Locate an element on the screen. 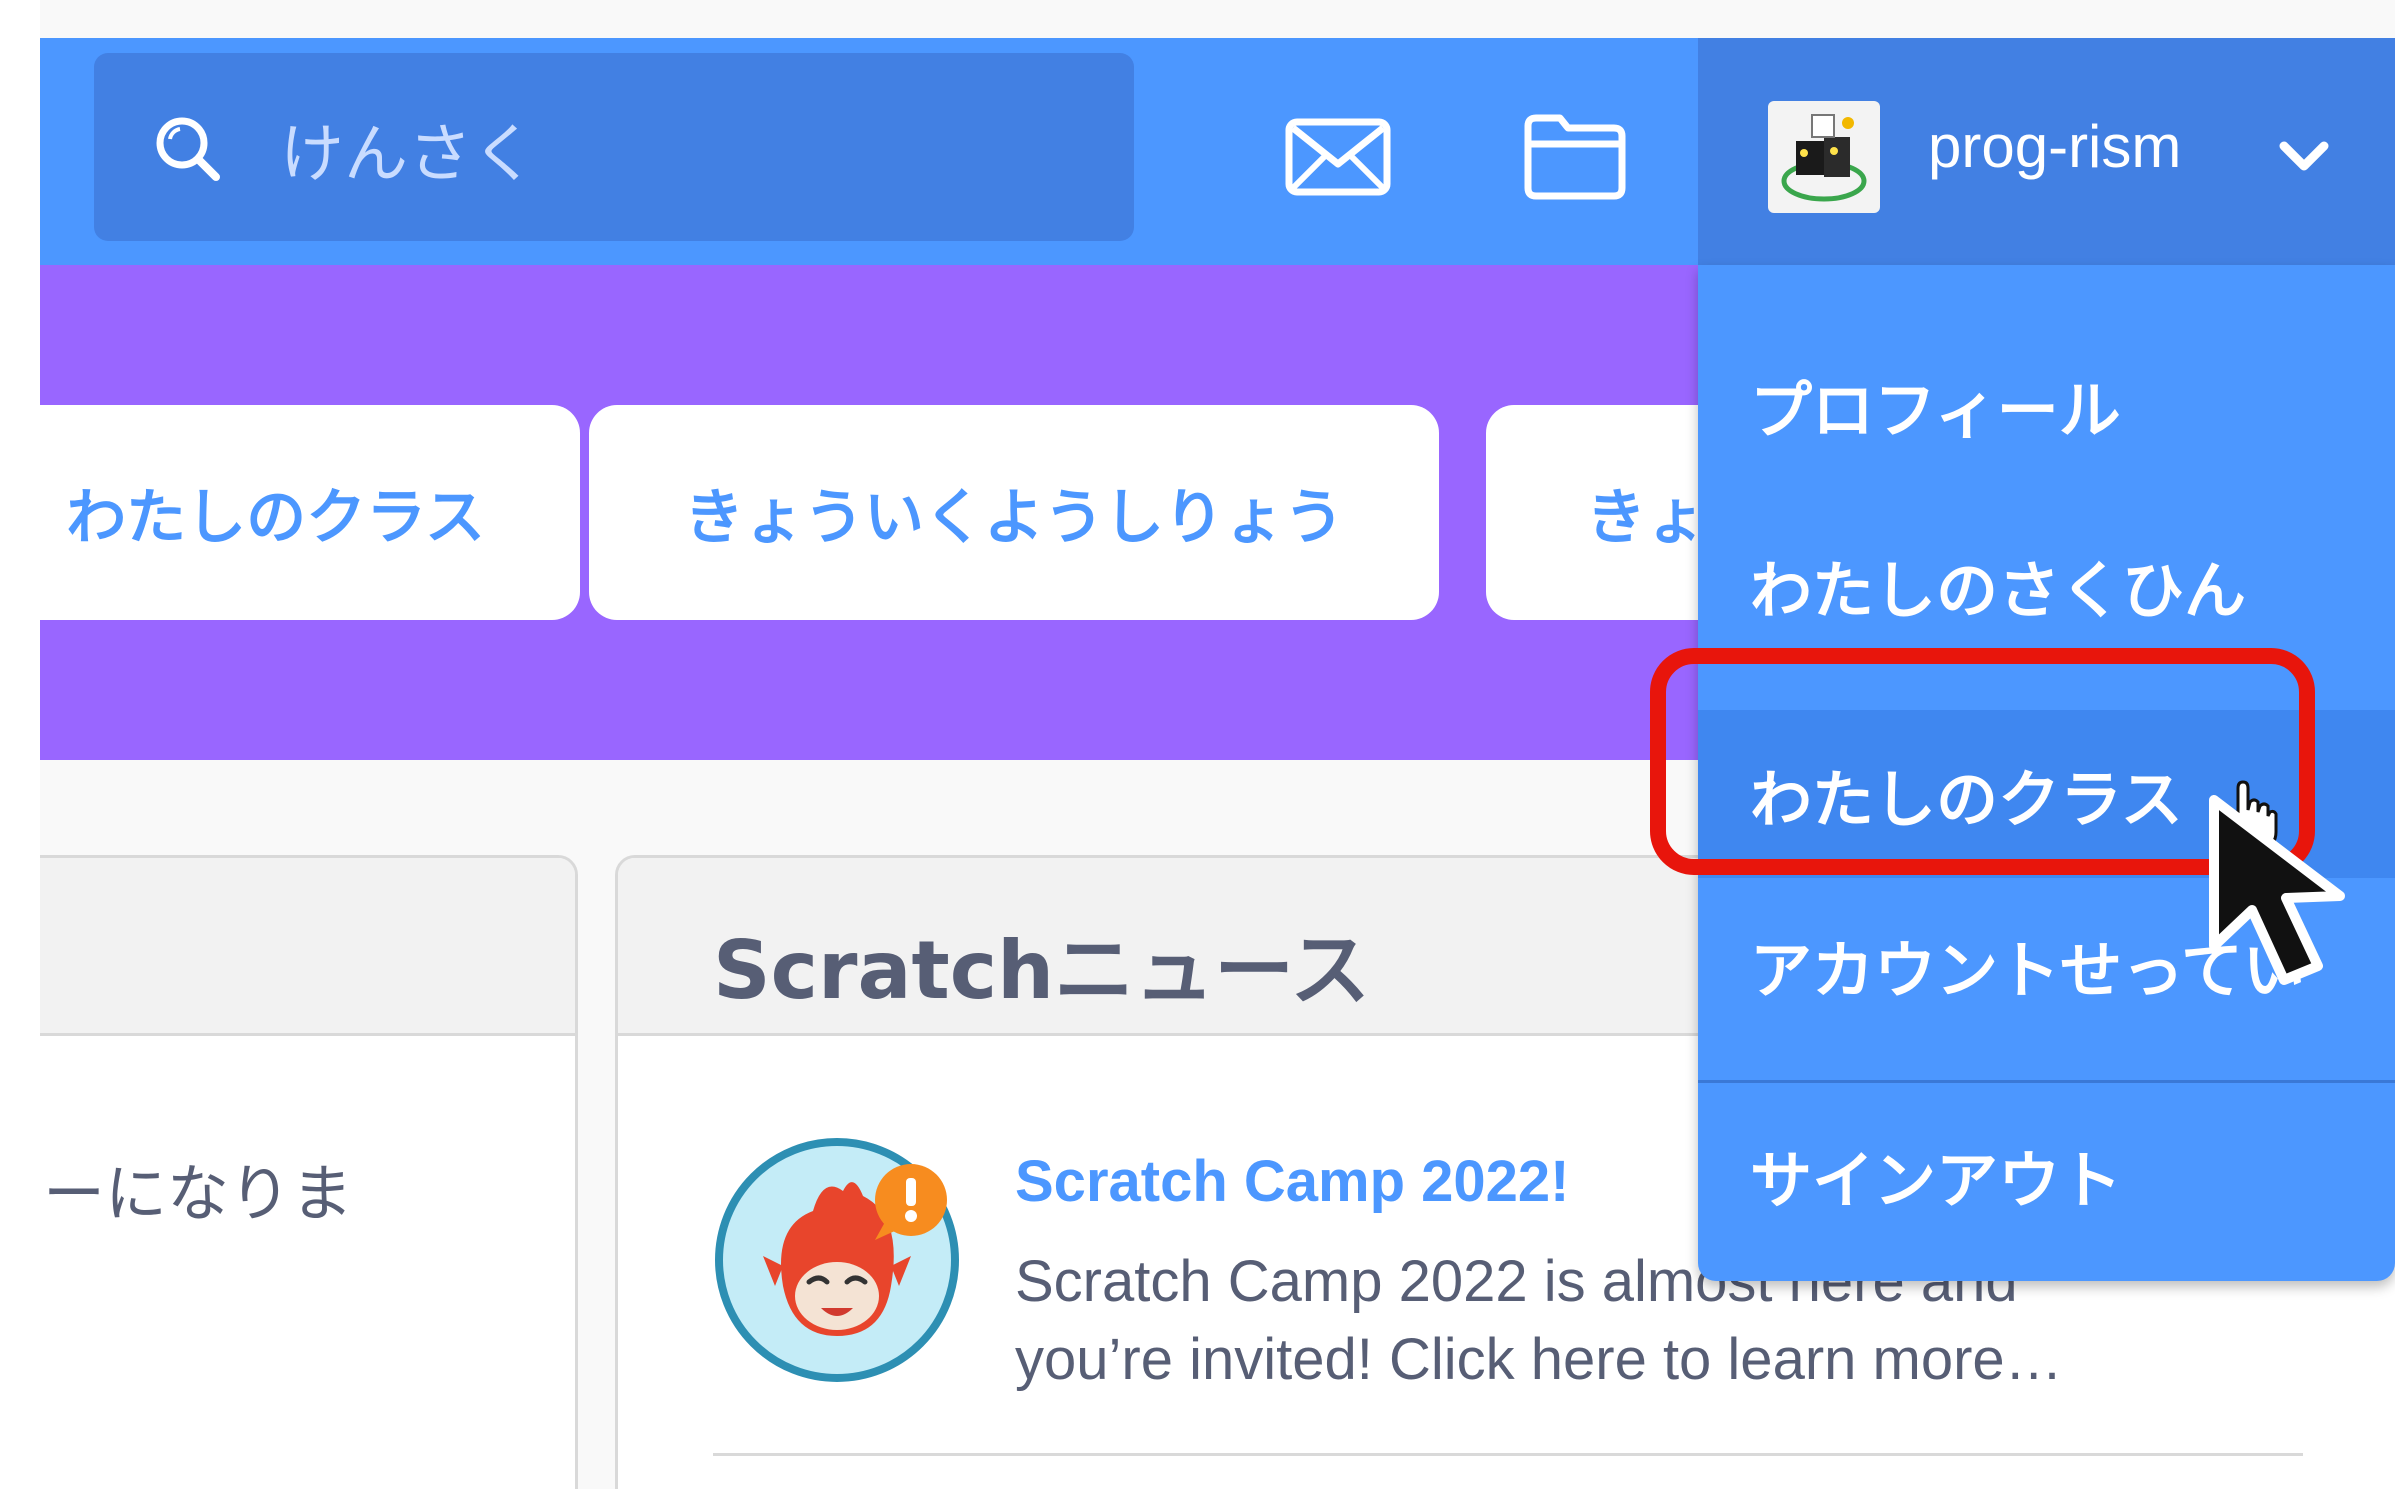 This screenshot has height=1489, width=2395. news-title: Scratchニュース is located at coordinates (1042, 970).